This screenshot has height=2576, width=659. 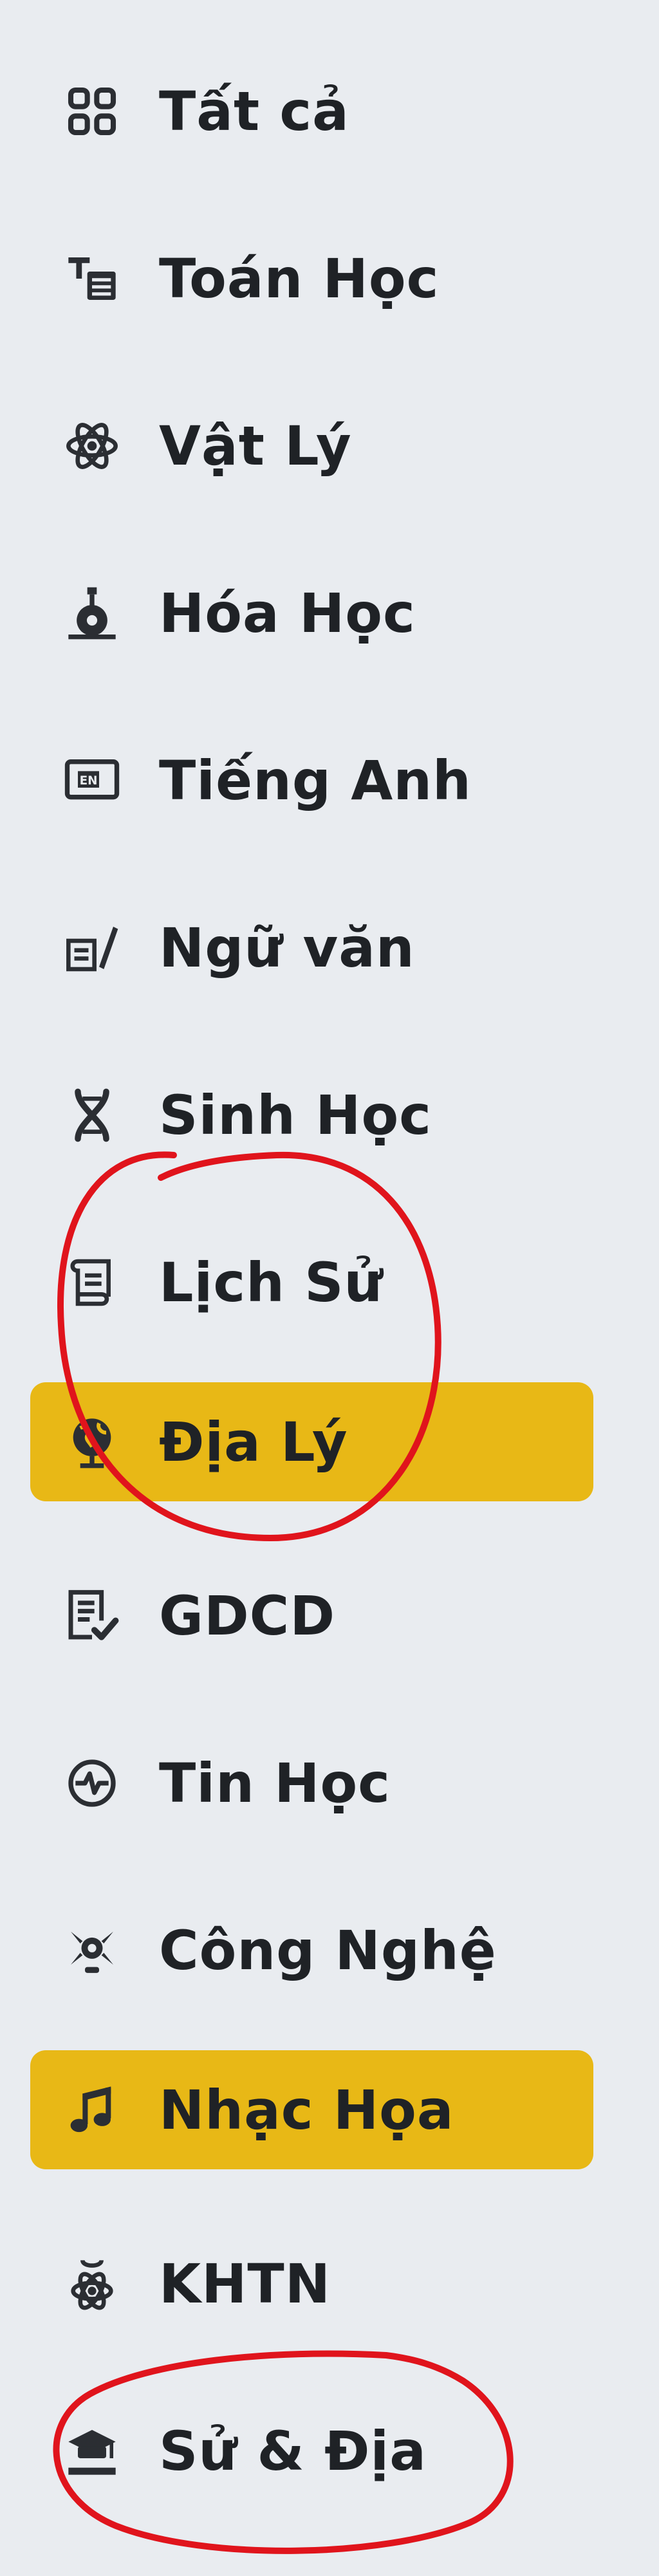 I want to click on sidebar-item-physics: Vật Lý, so click(x=311, y=446).